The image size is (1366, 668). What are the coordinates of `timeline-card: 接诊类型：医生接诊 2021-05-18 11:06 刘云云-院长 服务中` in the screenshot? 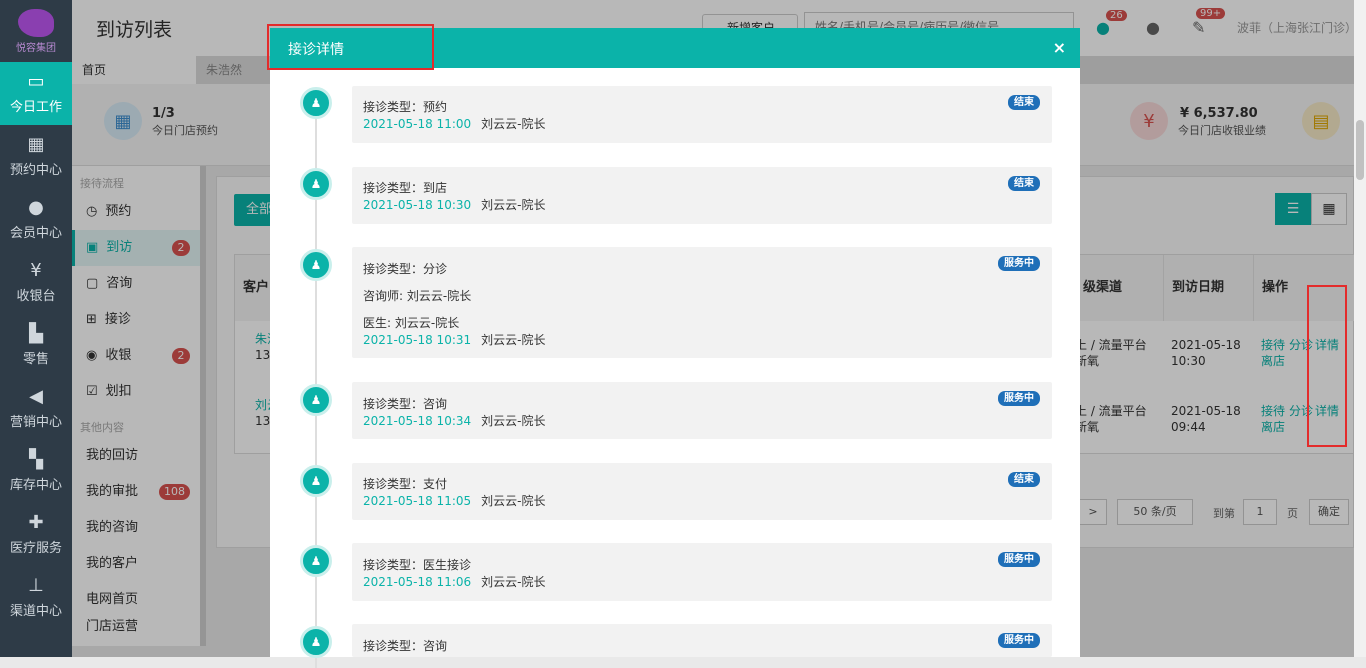 It's located at (702, 572).